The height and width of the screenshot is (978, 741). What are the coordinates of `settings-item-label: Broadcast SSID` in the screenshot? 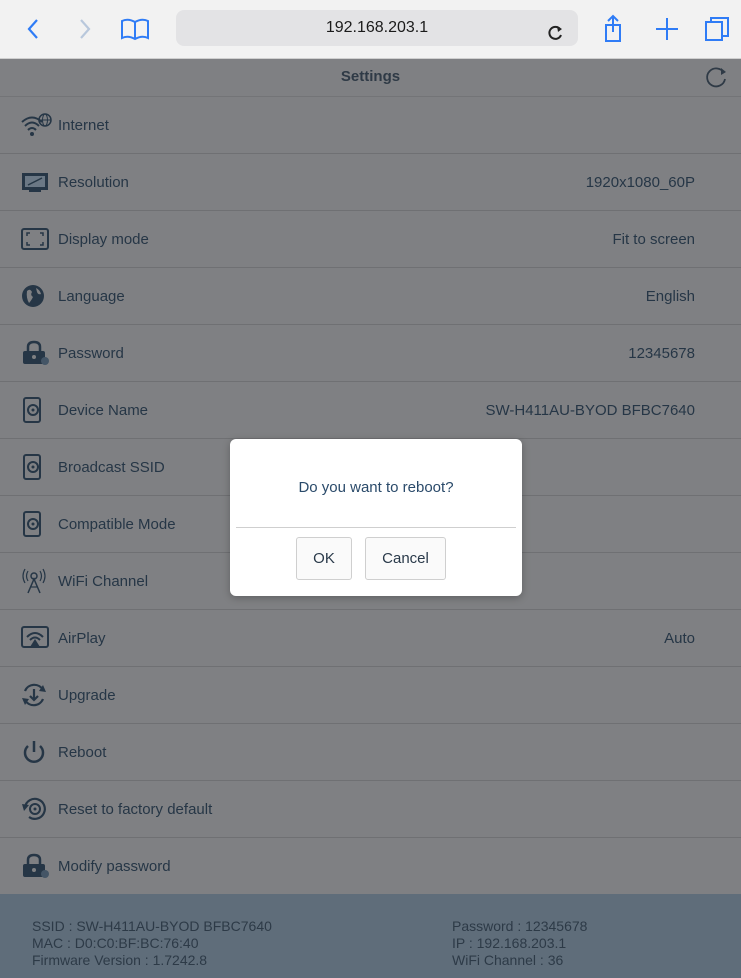 It's located at (111, 467).